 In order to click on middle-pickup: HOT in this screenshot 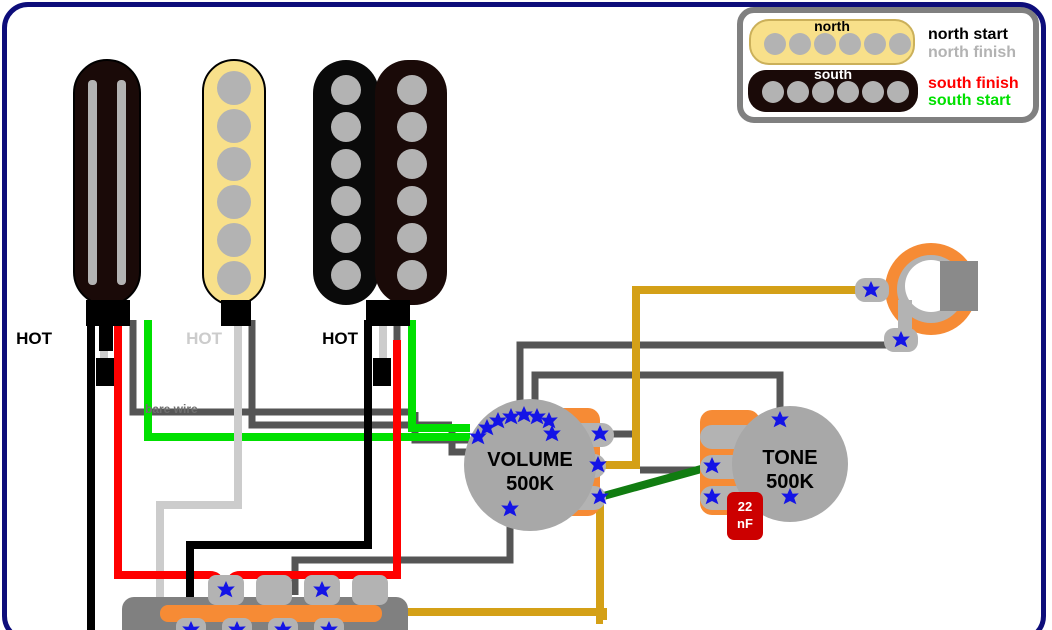, I will do `click(226, 203)`.